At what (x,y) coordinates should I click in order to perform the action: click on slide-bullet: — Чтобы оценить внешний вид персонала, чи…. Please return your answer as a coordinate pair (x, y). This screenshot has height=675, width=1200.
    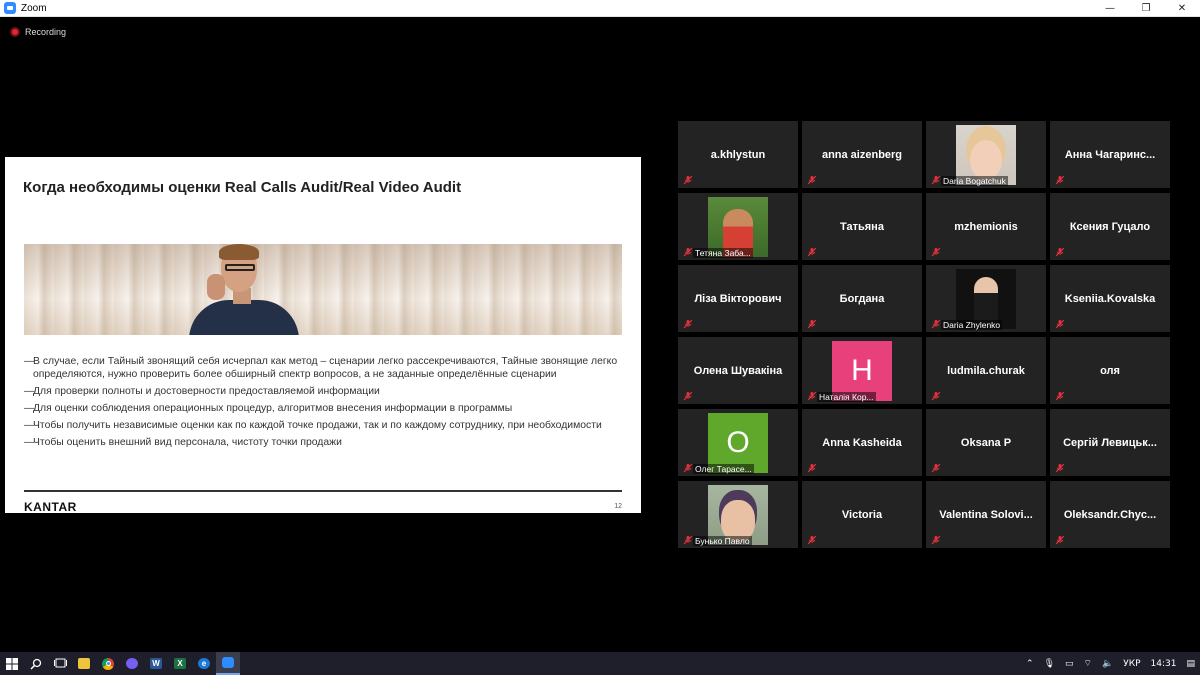
    Looking at the image, I should click on (324, 442).